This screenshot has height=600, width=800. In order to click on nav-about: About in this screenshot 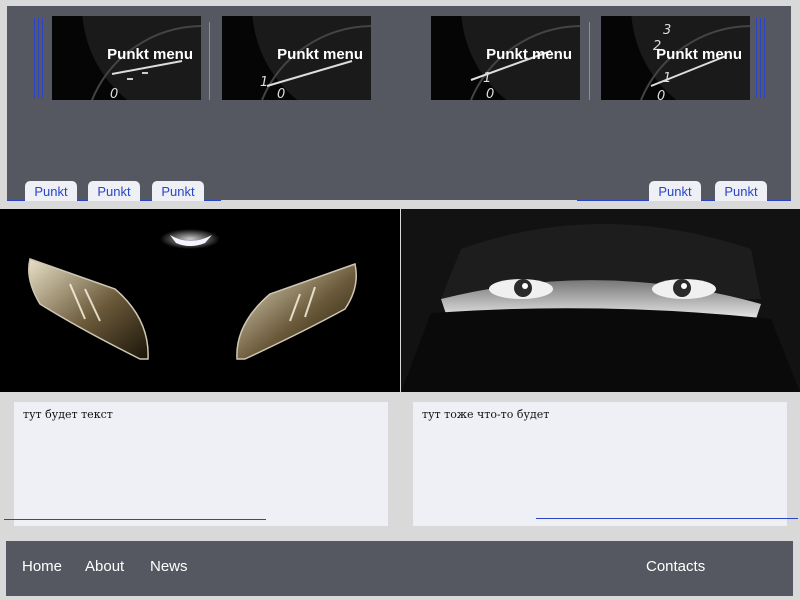, I will do `click(104, 566)`.